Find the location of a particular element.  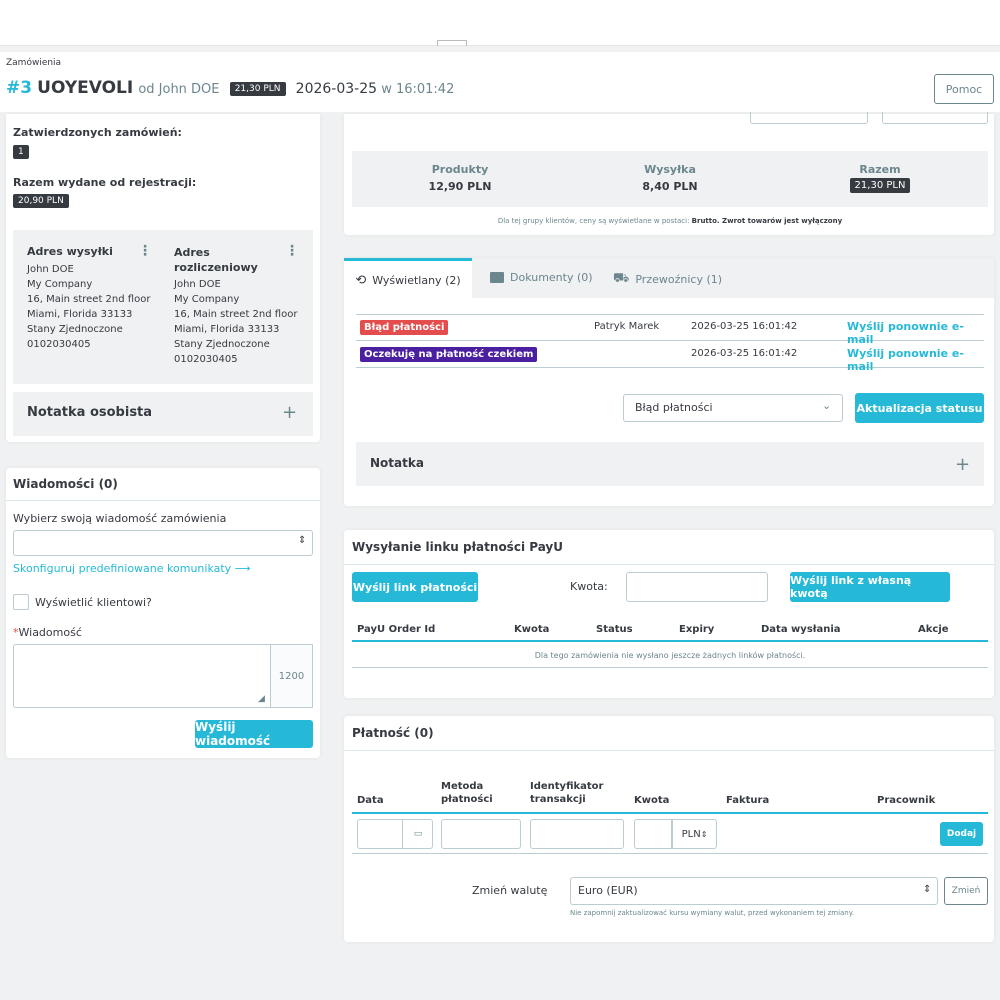

shipping-total: Wysyłka 8,40 PLN is located at coordinates (670, 178).